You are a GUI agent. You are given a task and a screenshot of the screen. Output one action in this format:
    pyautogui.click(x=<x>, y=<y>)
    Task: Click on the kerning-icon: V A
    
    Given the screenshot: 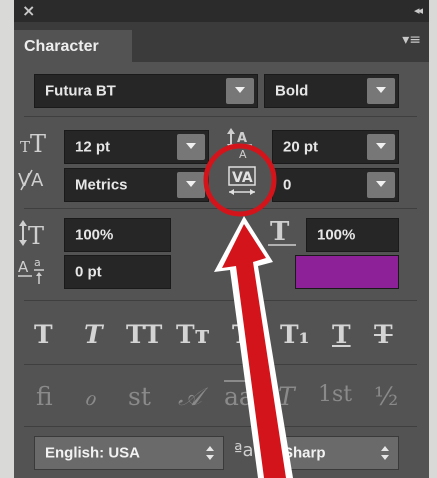 What is the action you would take?
    pyautogui.click(x=31, y=180)
    